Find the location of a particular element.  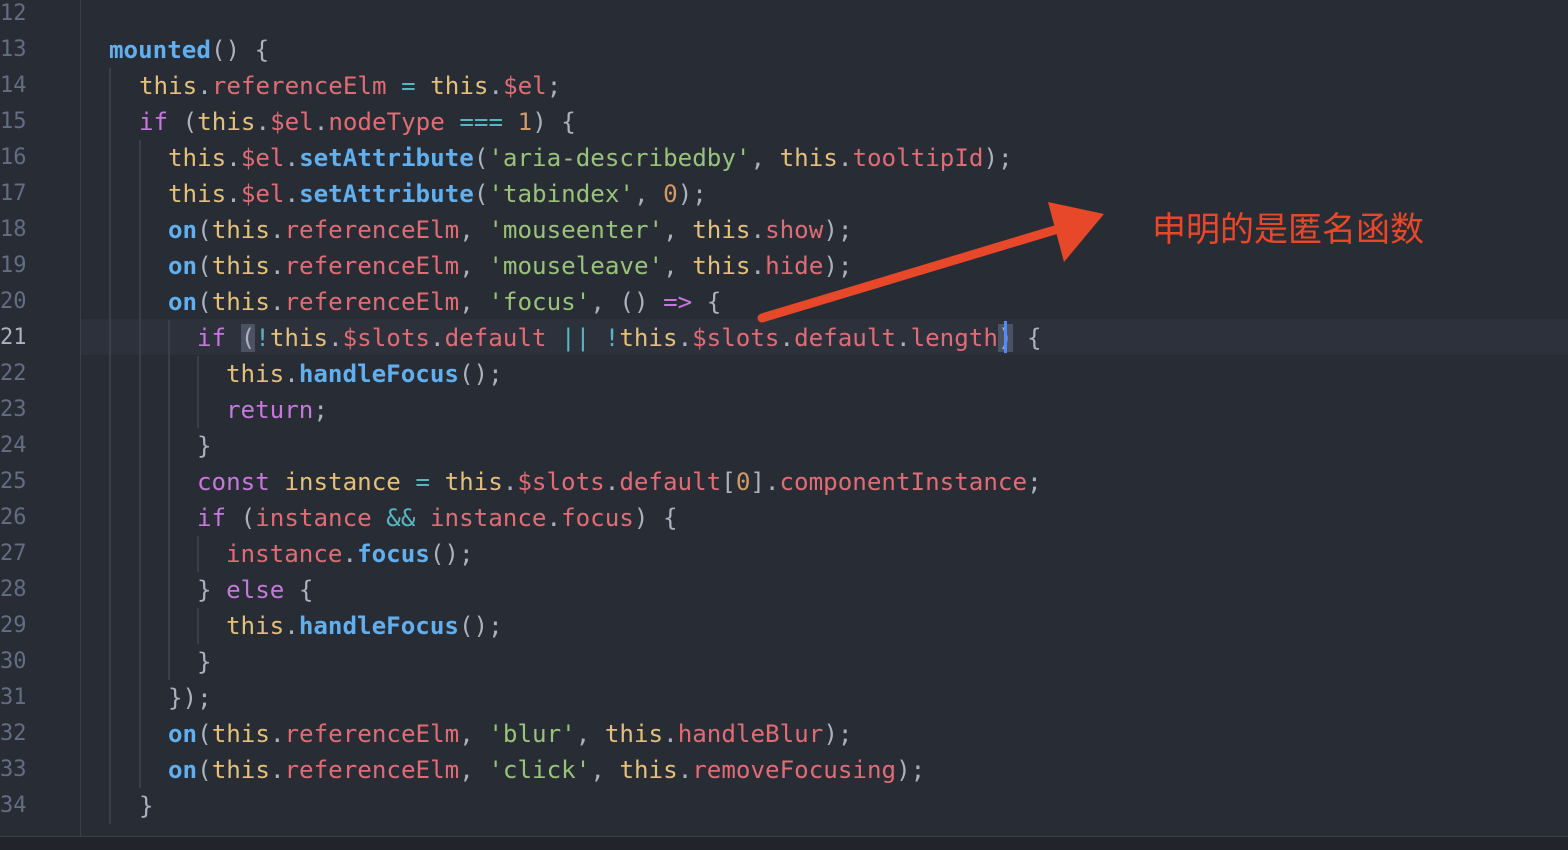

arrow-shaft is located at coordinates (915, 272).